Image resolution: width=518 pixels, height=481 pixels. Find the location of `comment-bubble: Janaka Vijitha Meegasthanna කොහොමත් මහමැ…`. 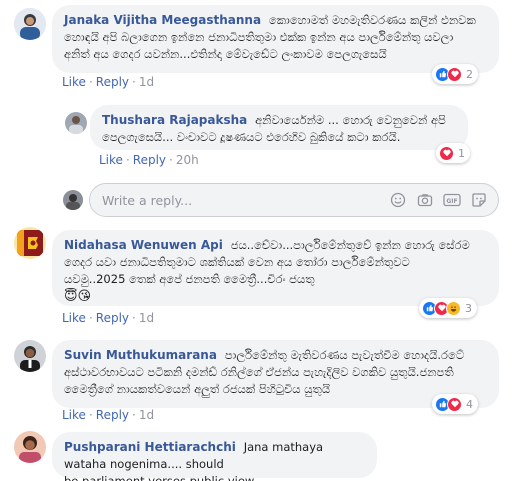

comment-bubble: Janaka Vijitha Meegasthanna කොහොමත් මහමැ… is located at coordinates (275, 39).